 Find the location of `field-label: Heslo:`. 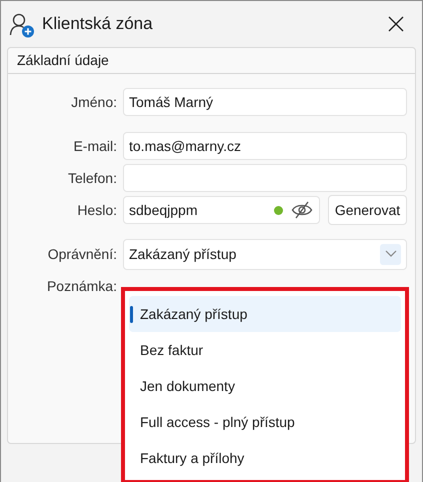

field-label: Heslo: is located at coordinates (97, 210).